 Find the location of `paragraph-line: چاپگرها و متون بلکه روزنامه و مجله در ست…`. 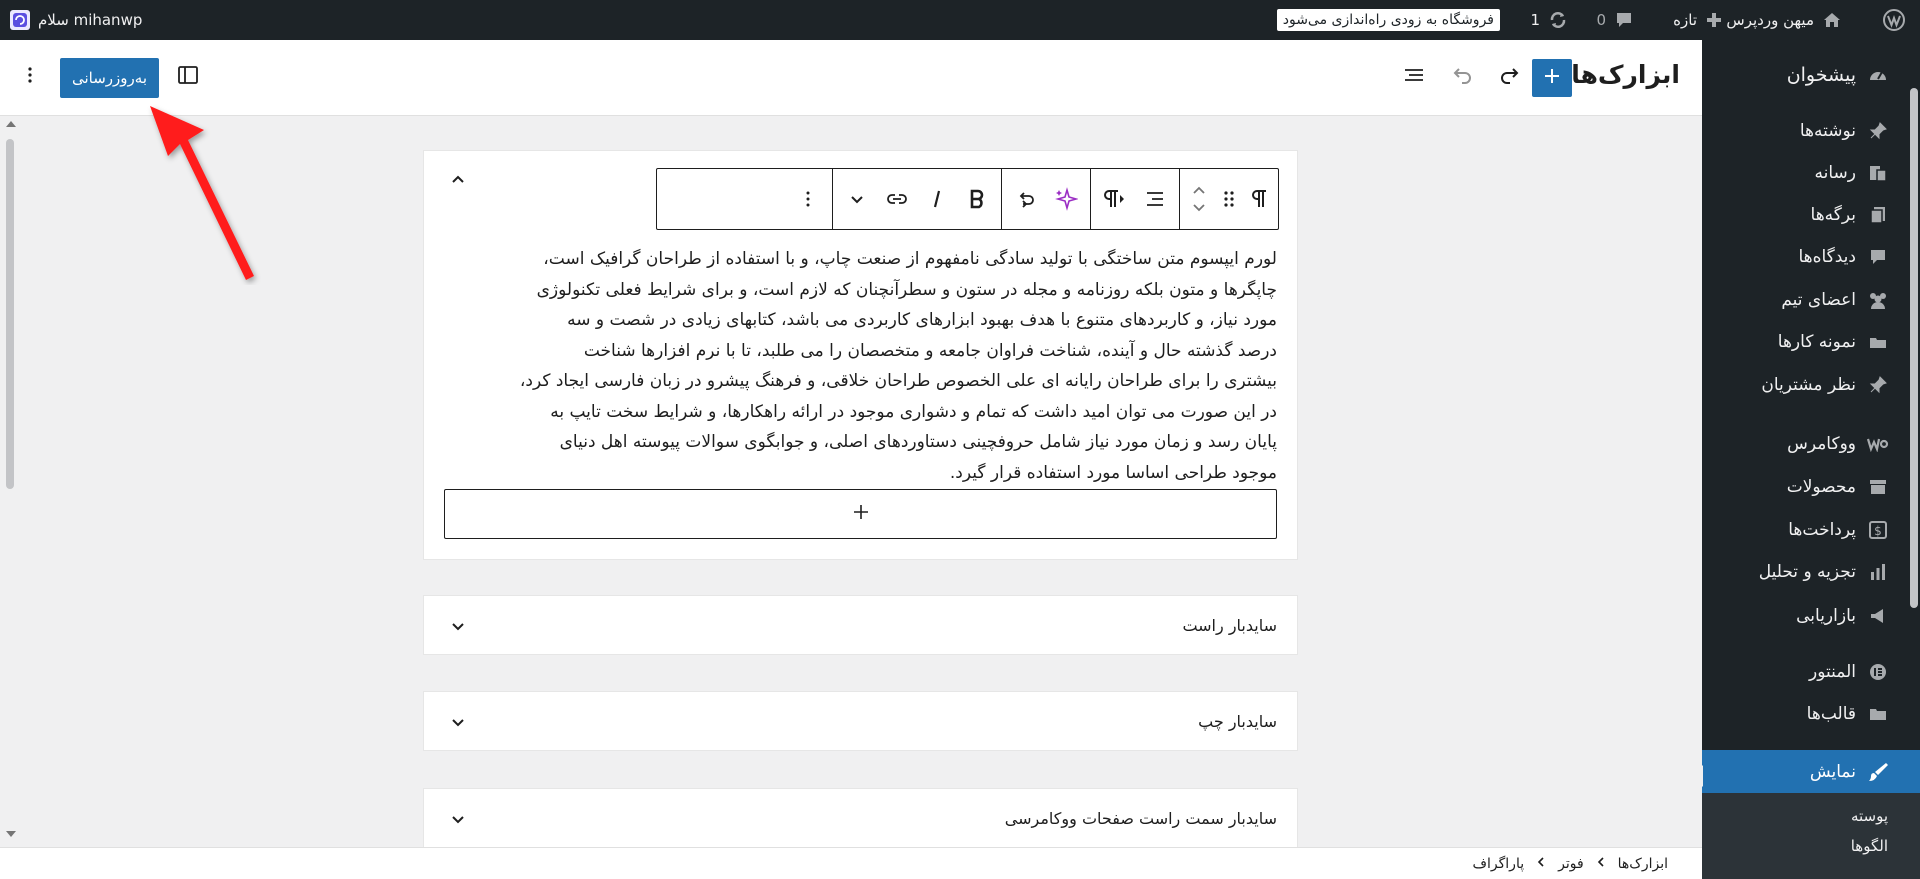

paragraph-line: چاپگرها و متون بلکه روزنامه و مجله در ست… is located at coordinates (906, 289).